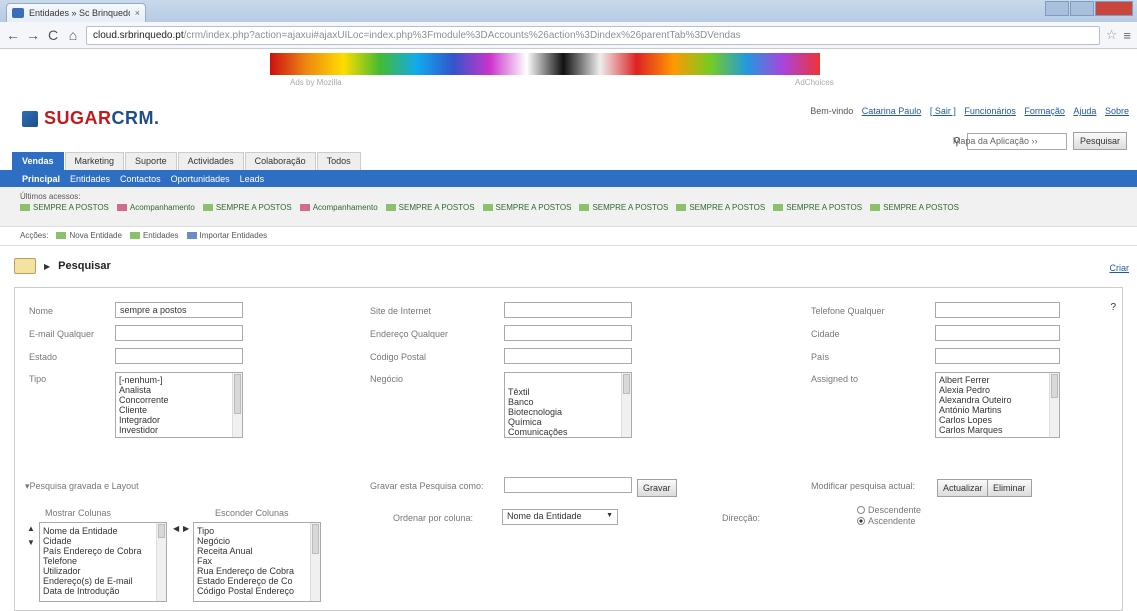  What do you see at coordinates (179, 410) in the screenshot?
I see `tipo-option: Cliente` at bounding box center [179, 410].